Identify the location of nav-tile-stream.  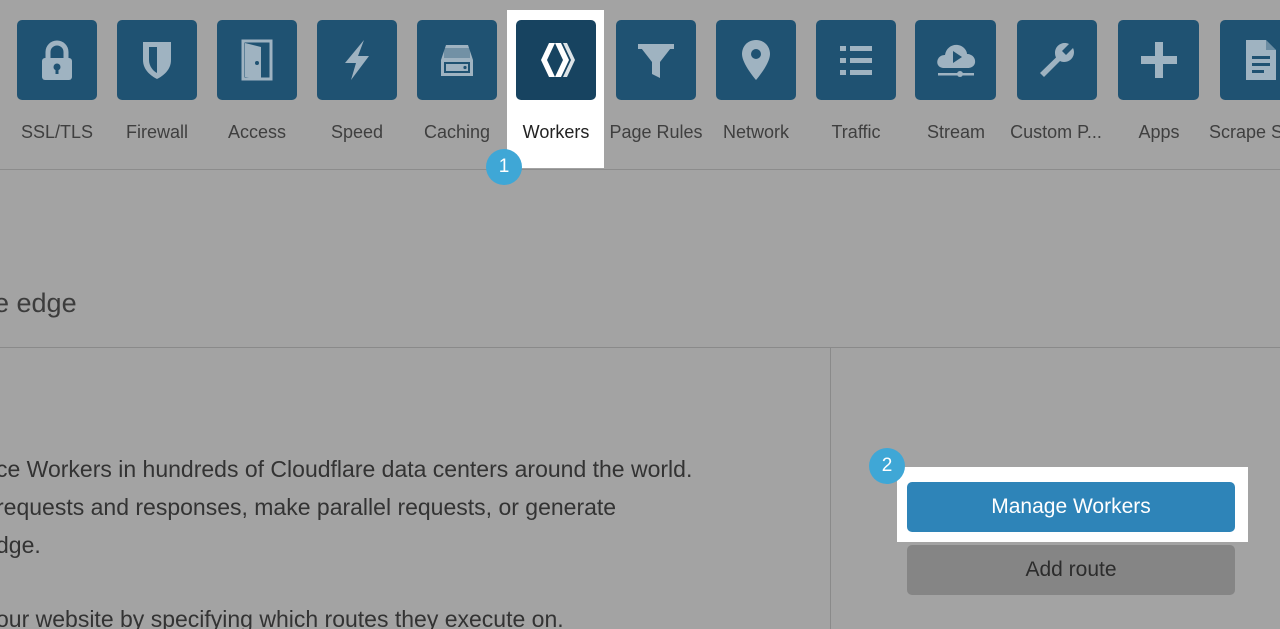
(955, 60).